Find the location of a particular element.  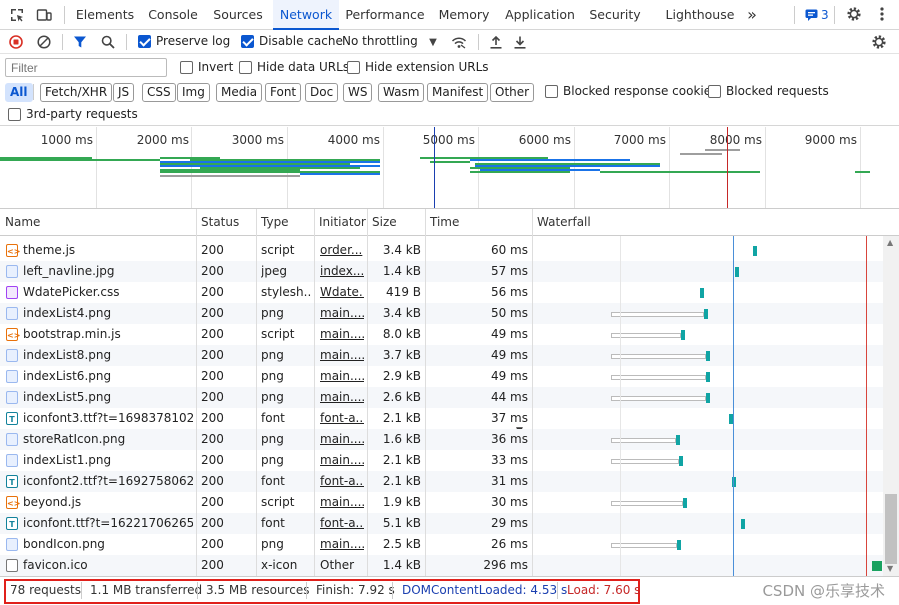

type-filter-doc: Doc is located at coordinates (322, 92).